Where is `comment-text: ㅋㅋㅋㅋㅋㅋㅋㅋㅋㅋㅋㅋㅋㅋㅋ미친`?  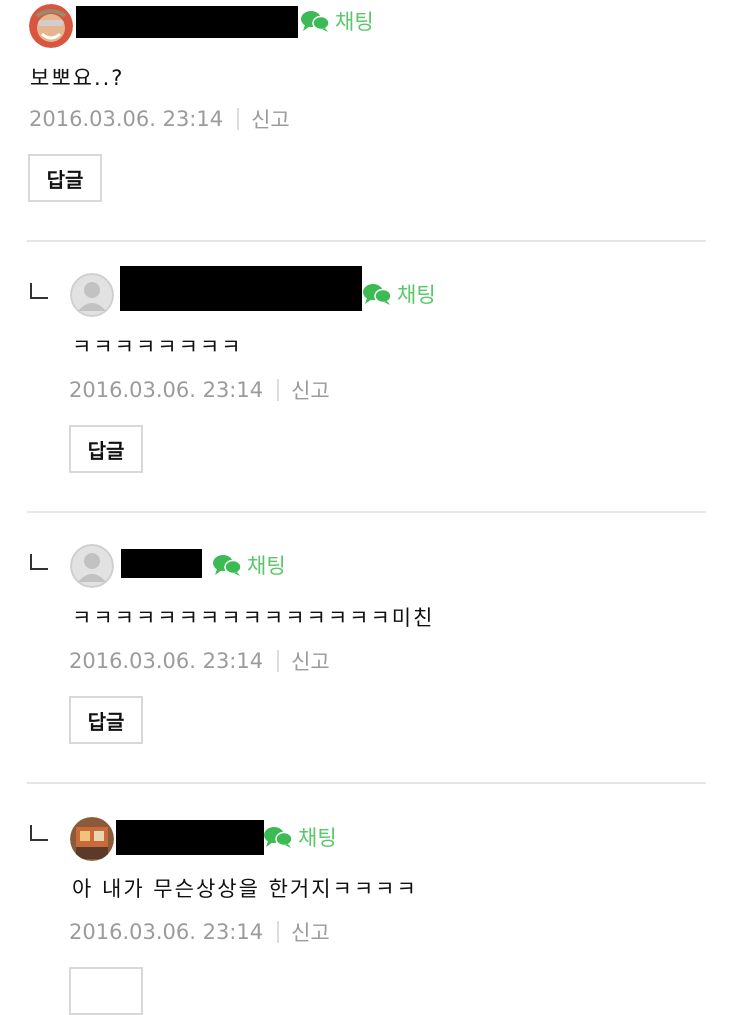 comment-text: ㅋㅋㅋㅋㅋㅋㅋㅋㅋㅋㅋㅋㅋㅋㅋ미친 is located at coordinates (253, 618).